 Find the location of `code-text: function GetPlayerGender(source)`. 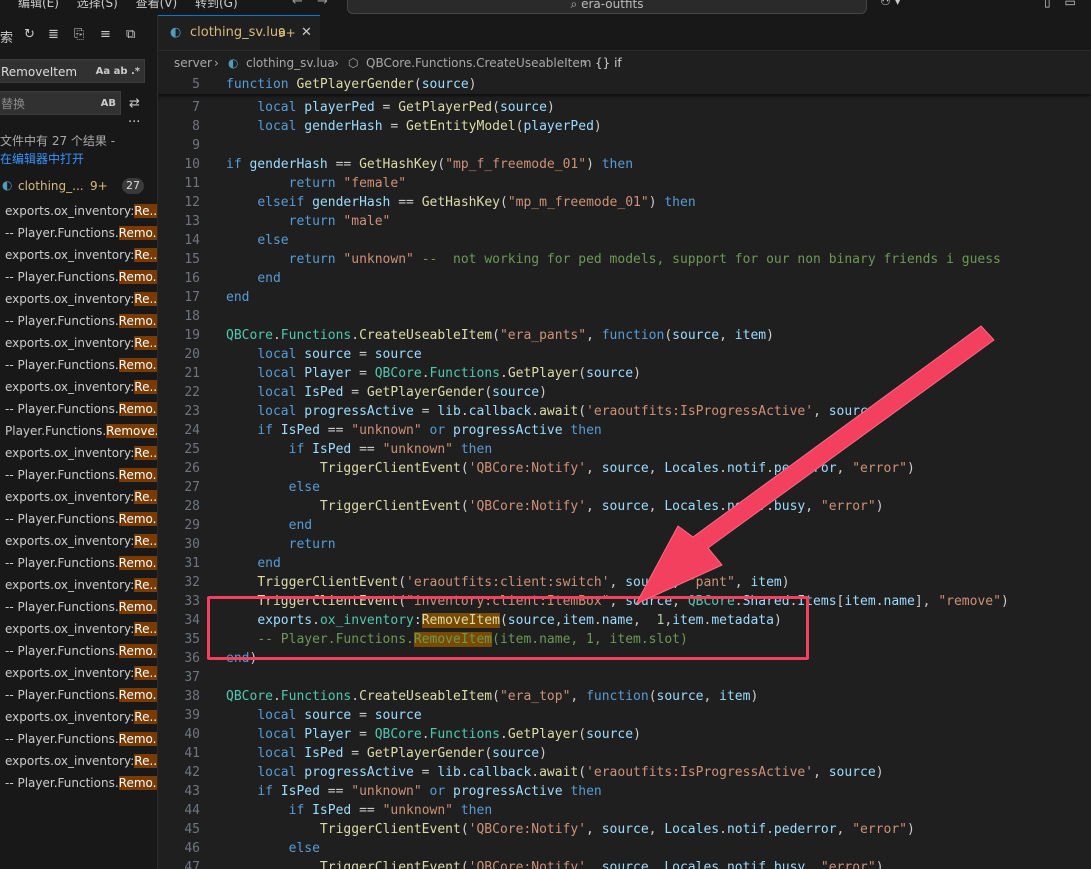

code-text: function GetPlayerGender(source) is located at coordinates (351, 84).